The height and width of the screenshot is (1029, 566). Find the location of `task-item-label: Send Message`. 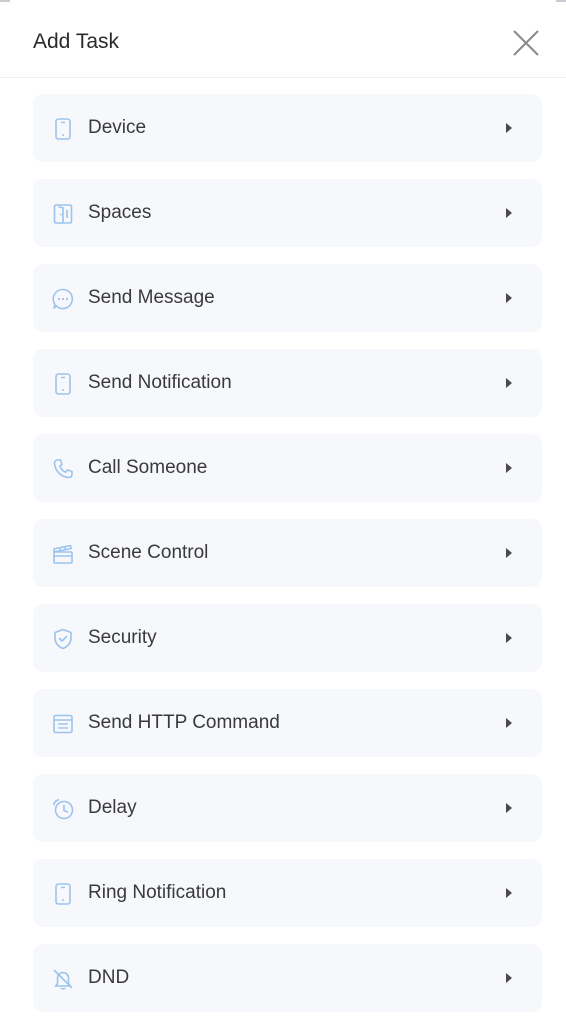

task-item-label: Send Message is located at coordinates (151, 297).